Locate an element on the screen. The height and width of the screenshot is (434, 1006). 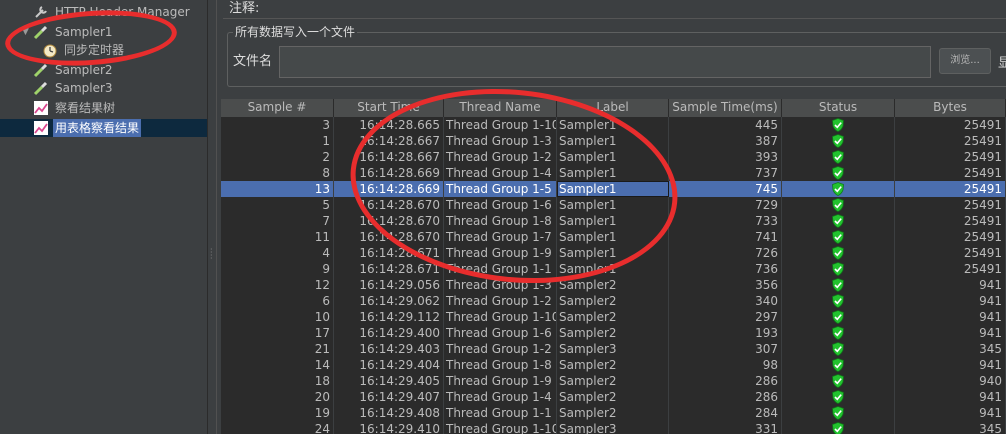
cell-sample-time: 737 is located at coordinates (725, 173).